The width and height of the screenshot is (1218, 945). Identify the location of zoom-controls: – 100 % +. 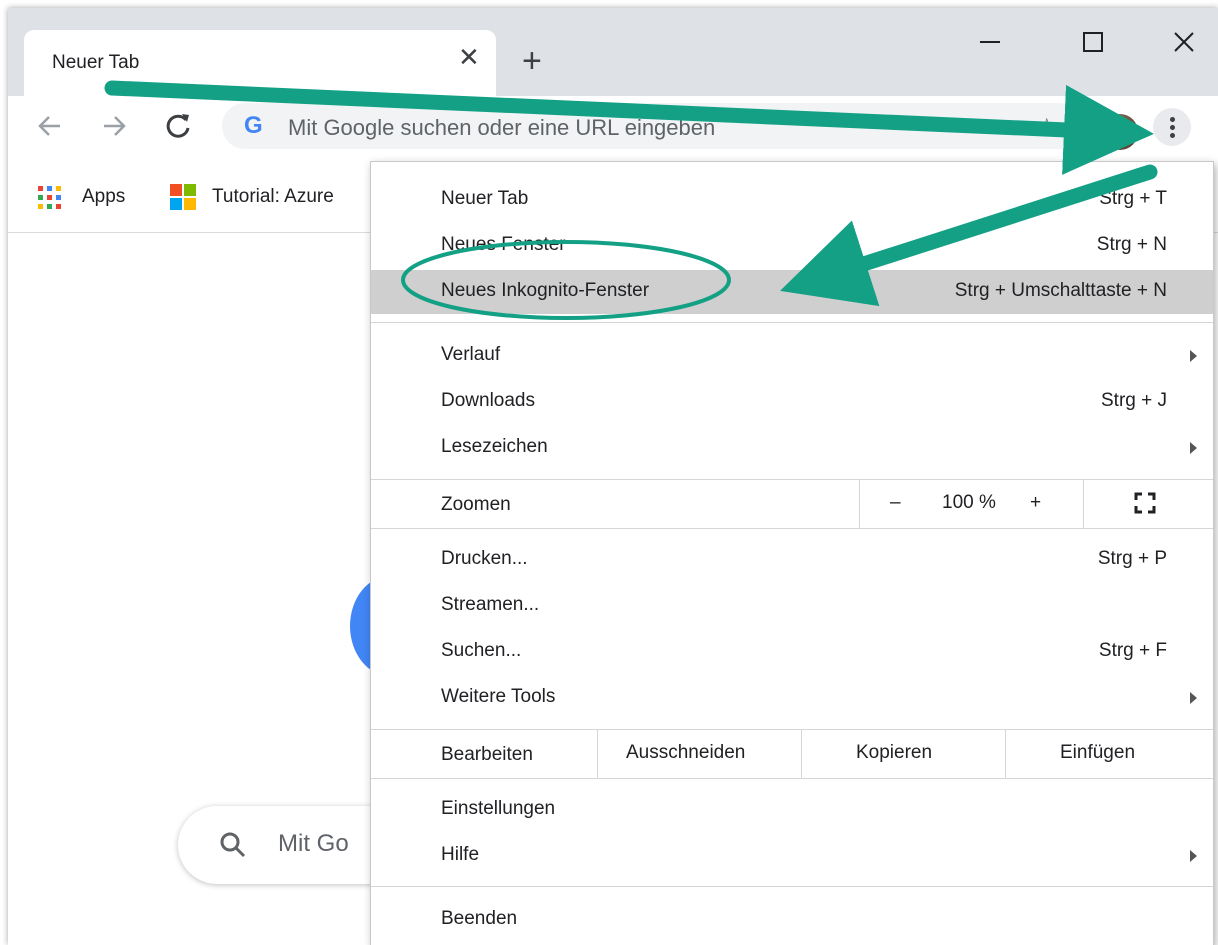
(971, 504).